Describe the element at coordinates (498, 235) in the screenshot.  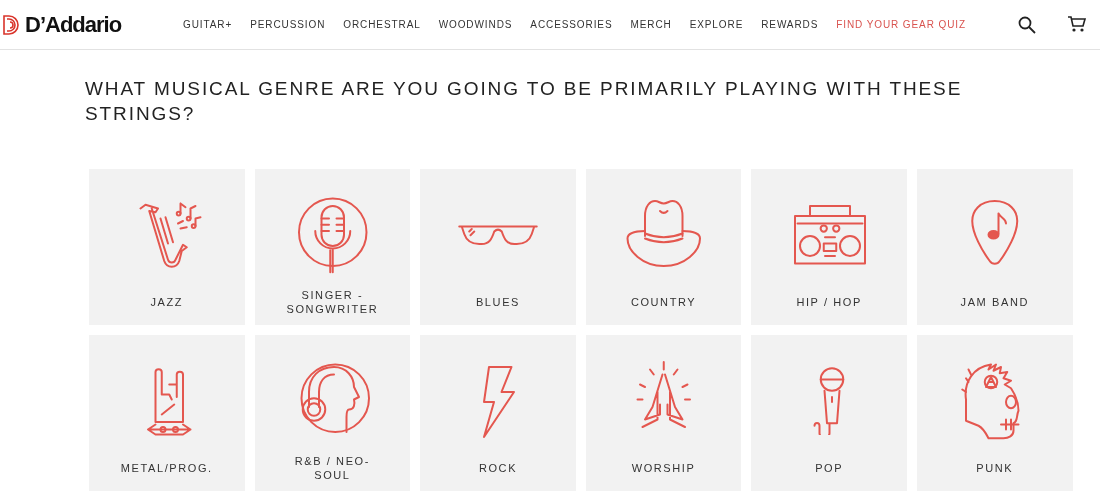
I see `sunglasses-icon` at that location.